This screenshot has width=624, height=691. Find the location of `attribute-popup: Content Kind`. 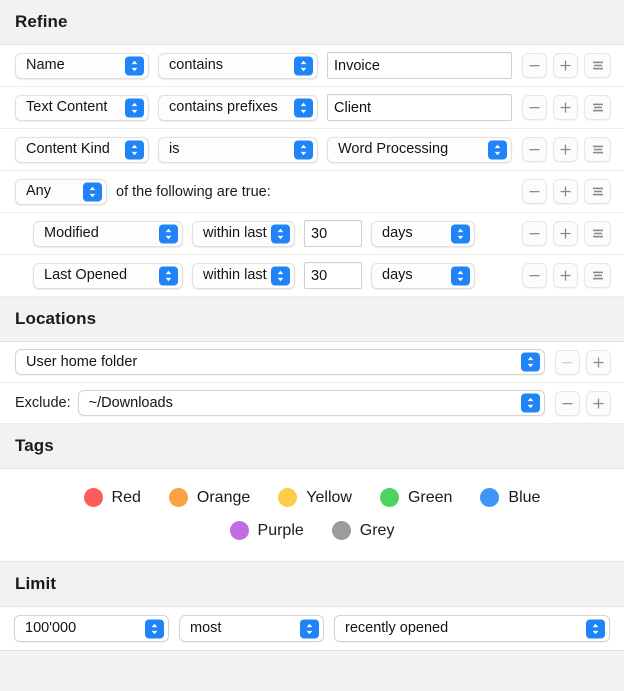

attribute-popup: Content Kind is located at coordinates (82, 149).